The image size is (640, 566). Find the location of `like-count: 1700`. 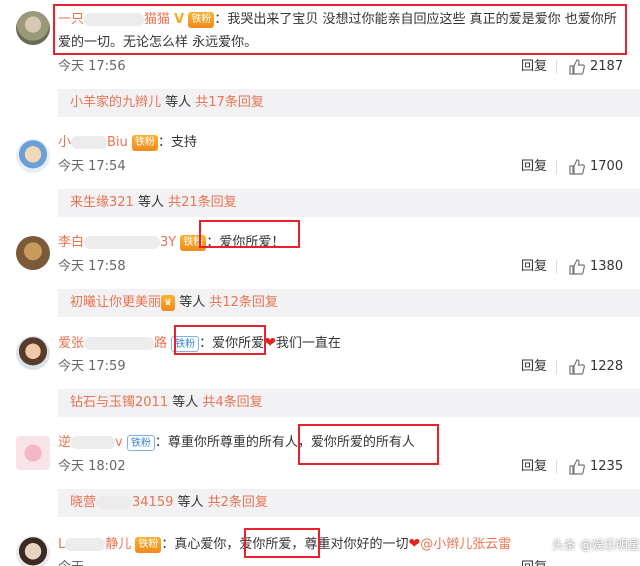

like-count: 1700 is located at coordinates (607, 166).